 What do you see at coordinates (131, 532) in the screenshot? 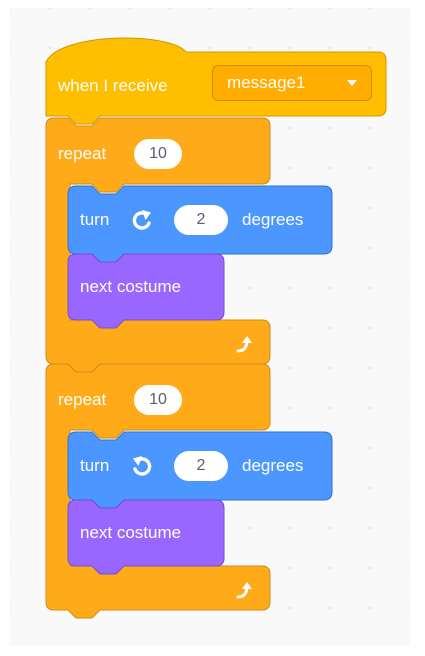
I see `next-costume-label-2: next costume` at bounding box center [131, 532].